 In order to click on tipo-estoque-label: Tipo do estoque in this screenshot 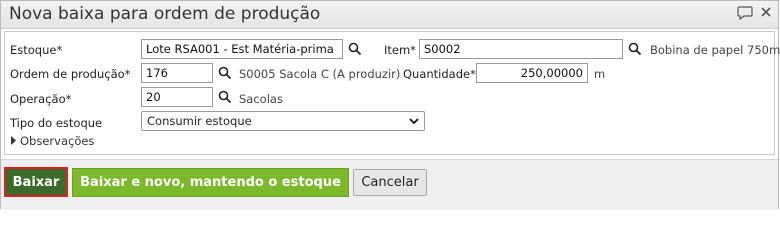, I will do `click(56, 123)`.